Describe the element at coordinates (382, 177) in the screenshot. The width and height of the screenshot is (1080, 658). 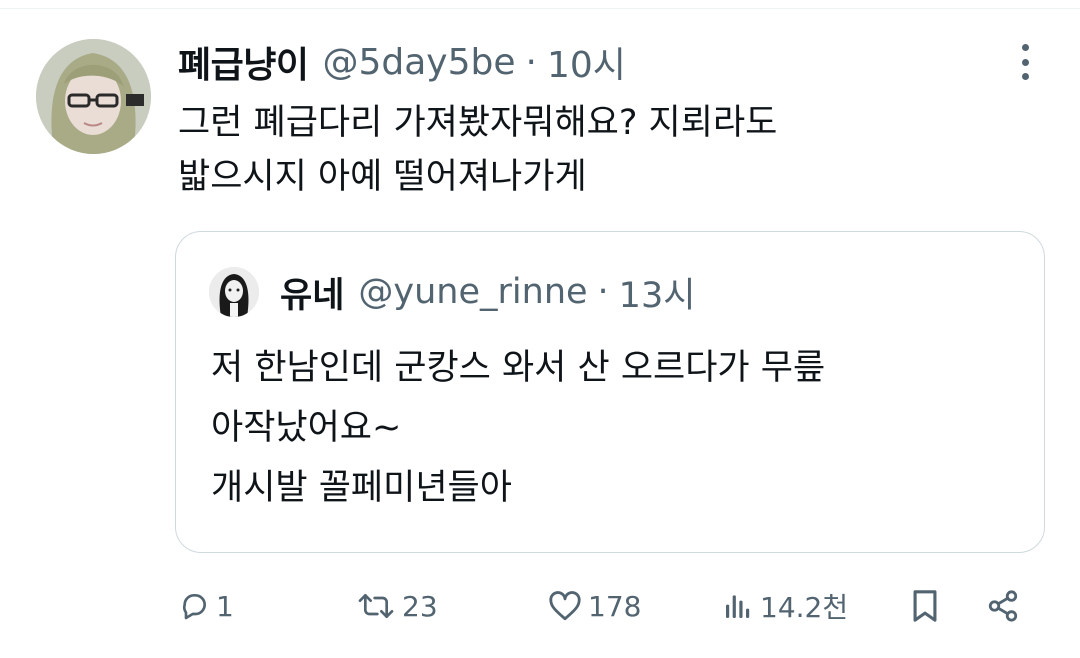
I see `tweet-text-line: 밟으시지 아예 떨어져나가게` at that location.